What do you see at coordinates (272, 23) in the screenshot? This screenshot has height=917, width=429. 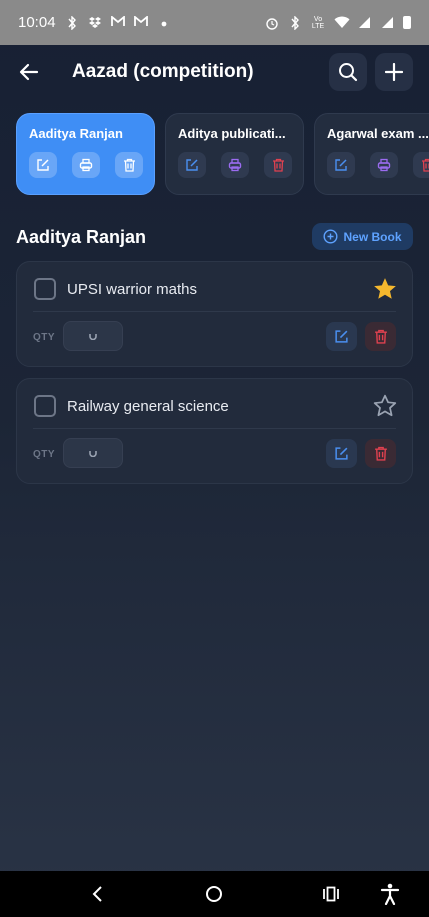 I see `alarm-icon` at bounding box center [272, 23].